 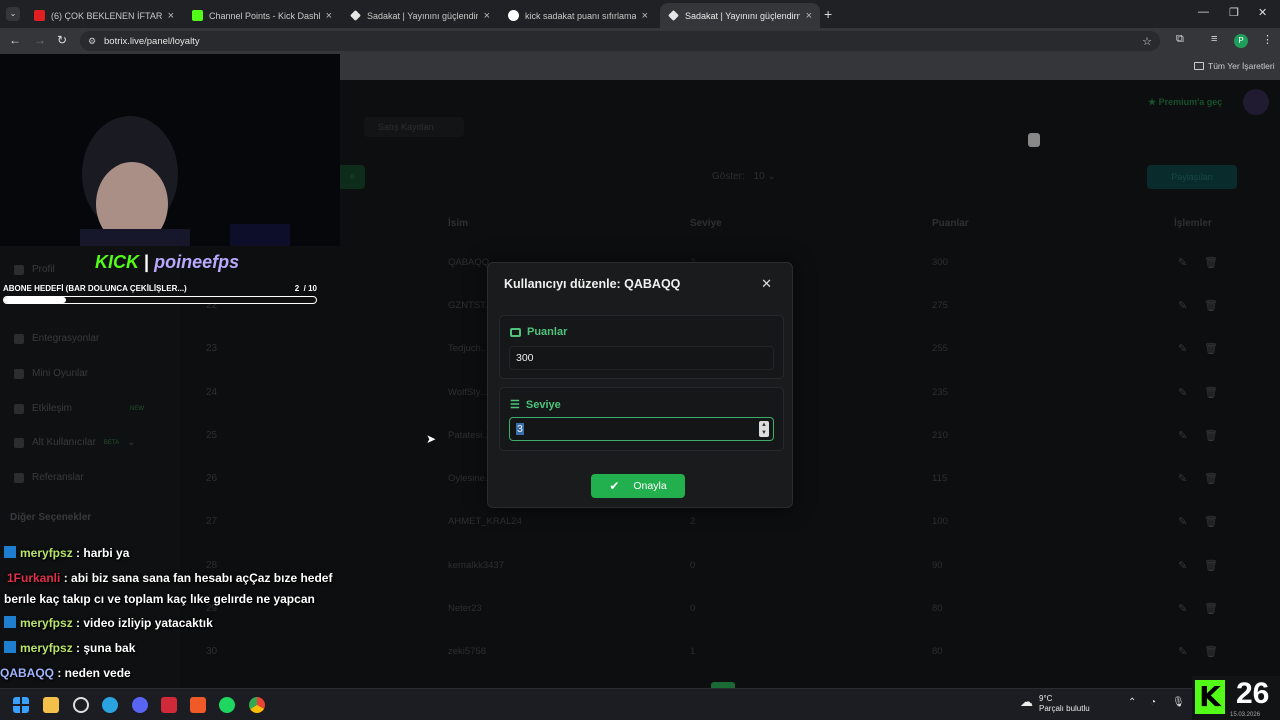 I want to click on mouse-cursor-icon: ➤, so click(x=431, y=439).